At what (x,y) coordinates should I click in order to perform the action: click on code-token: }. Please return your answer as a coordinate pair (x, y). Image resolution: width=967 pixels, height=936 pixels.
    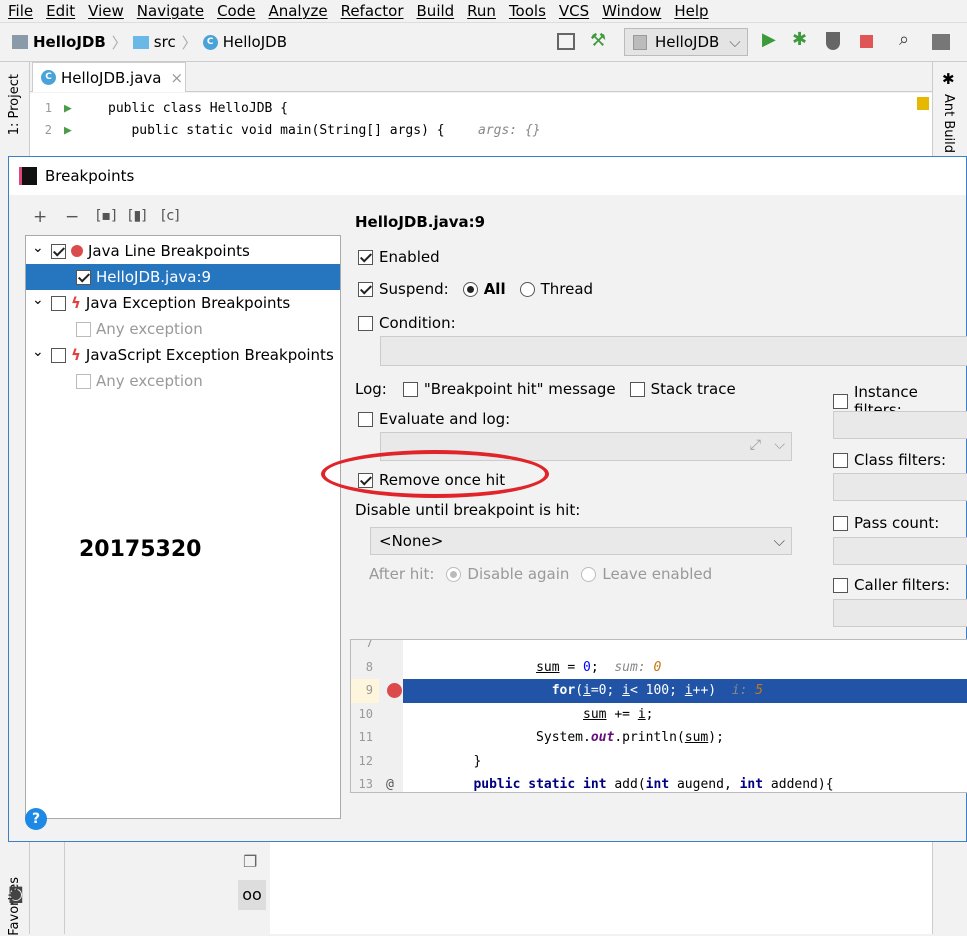
    Looking at the image, I should click on (442, 761).